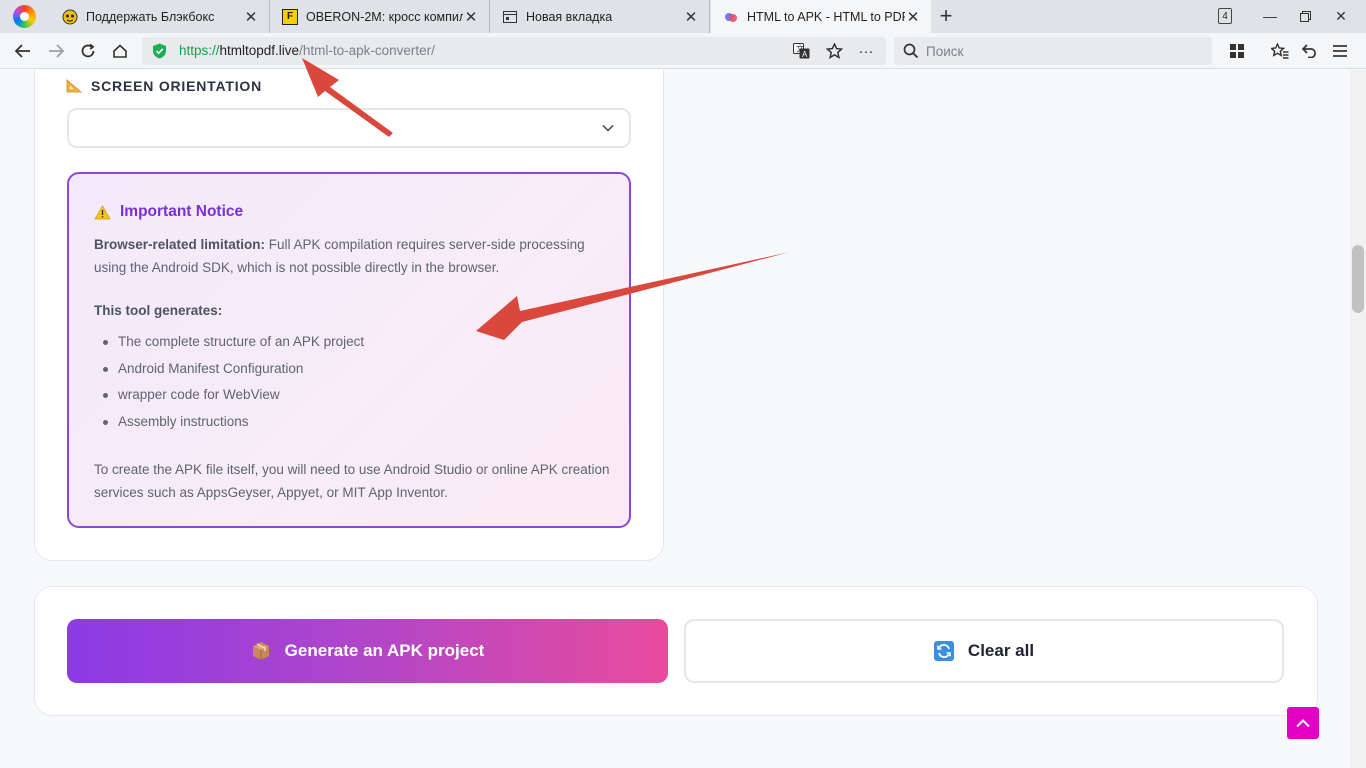  What do you see at coordinates (946, 15) in the screenshot?
I see `new-tab-button: +` at bounding box center [946, 15].